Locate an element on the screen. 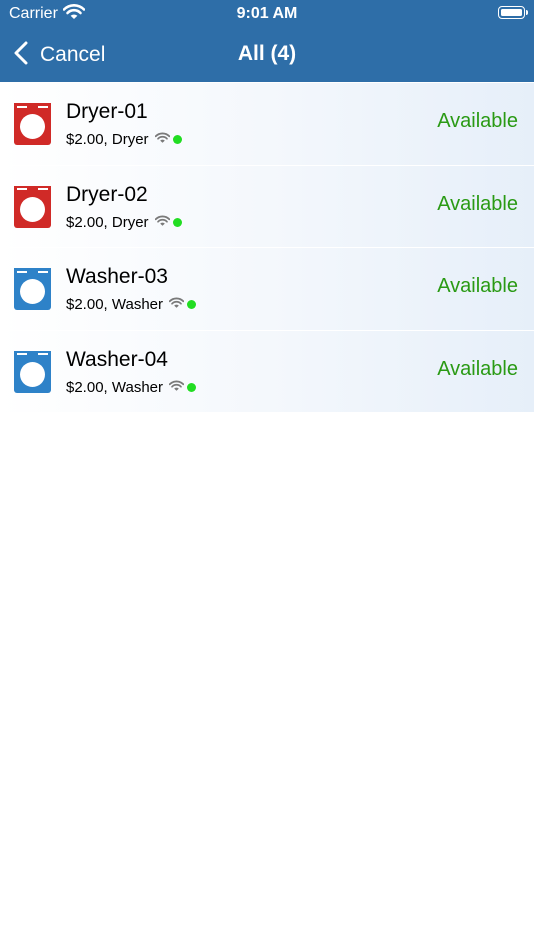 This screenshot has height=950, width=534. battery-icon is located at coordinates (513, 12).